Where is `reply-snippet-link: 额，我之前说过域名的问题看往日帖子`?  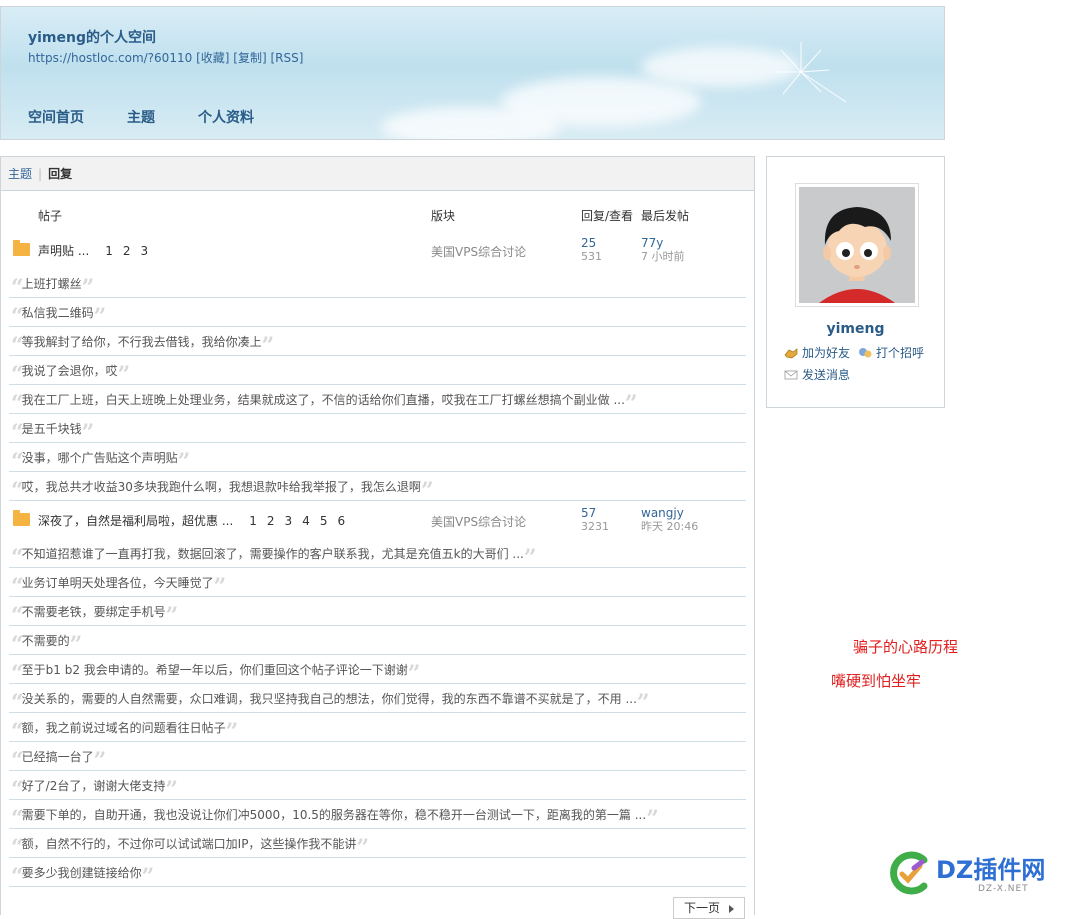 reply-snippet-link: 额，我之前说过域名的问题看往日帖子 is located at coordinates (124, 728).